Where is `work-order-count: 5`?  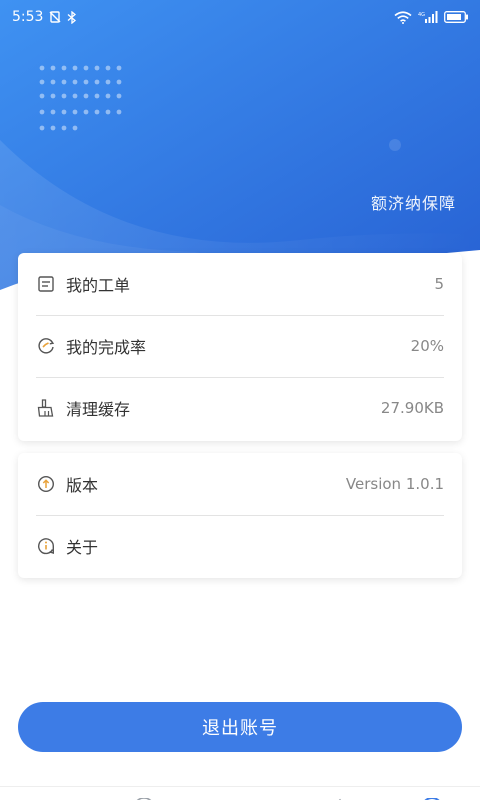
work-order-count: 5 is located at coordinates (439, 284).